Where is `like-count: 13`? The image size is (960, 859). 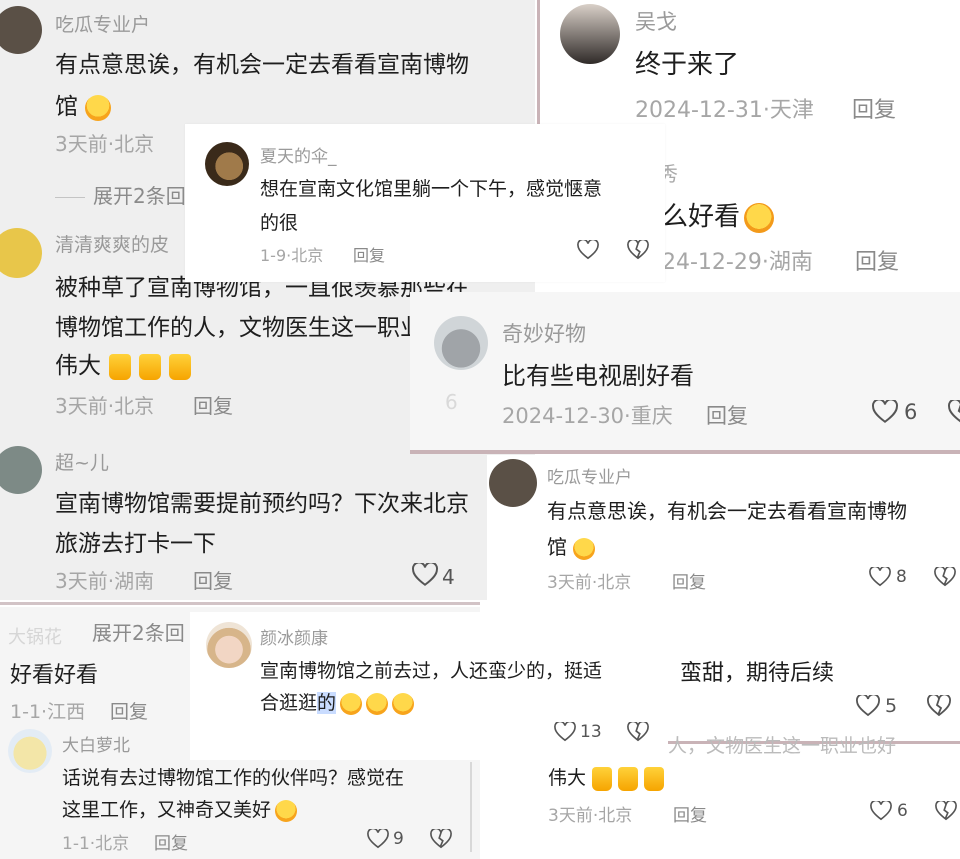 like-count: 13 is located at coordinates (591, 732).